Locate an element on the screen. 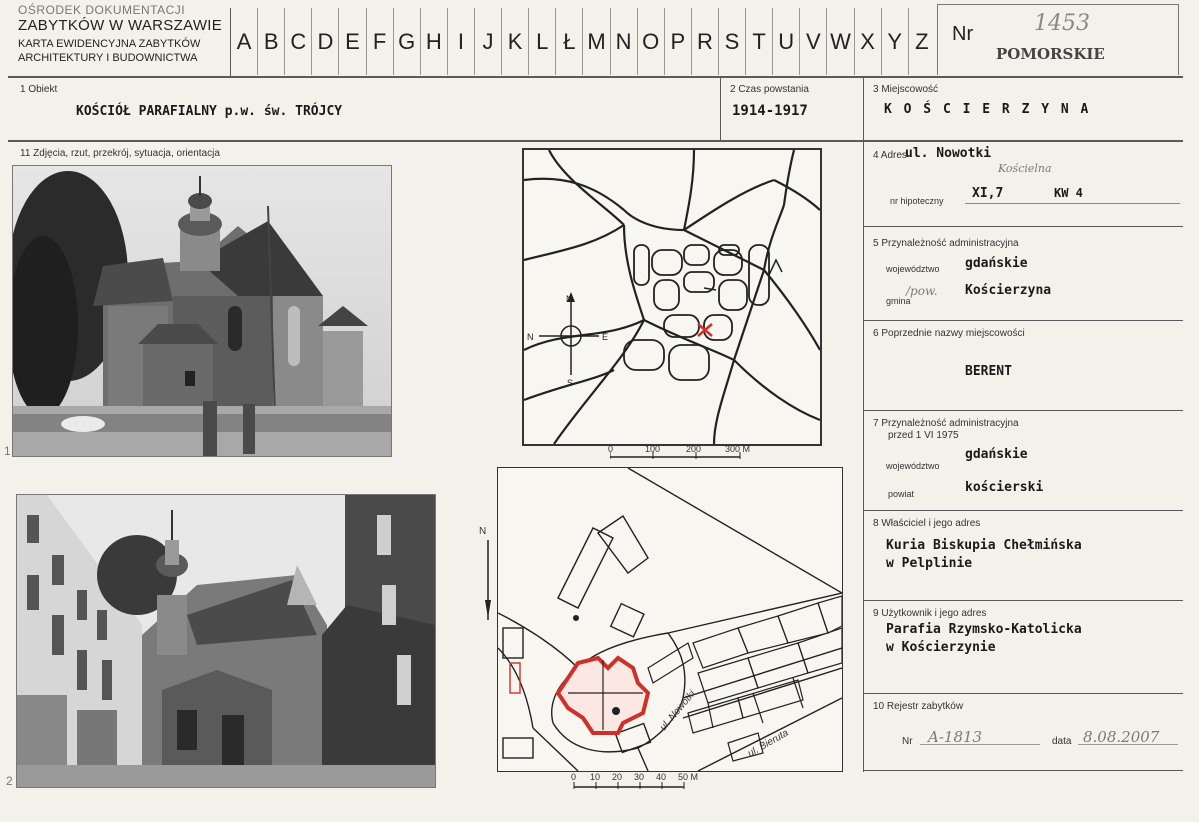 The height and width of the screenshot is (822, 1199). divider-r6 is located at coordinates (1023, 693).